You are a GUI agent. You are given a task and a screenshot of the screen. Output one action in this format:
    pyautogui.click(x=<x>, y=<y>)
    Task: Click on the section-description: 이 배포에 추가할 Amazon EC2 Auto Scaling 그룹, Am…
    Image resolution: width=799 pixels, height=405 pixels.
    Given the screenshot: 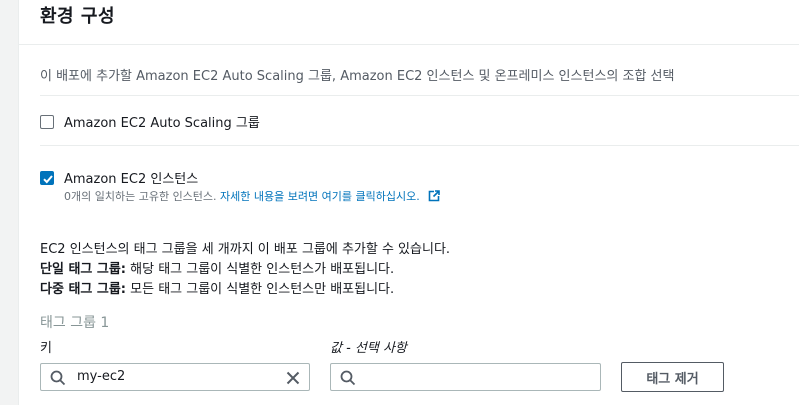 What is the action you would take?
    pyautogui.click(x=357, y=76)
    